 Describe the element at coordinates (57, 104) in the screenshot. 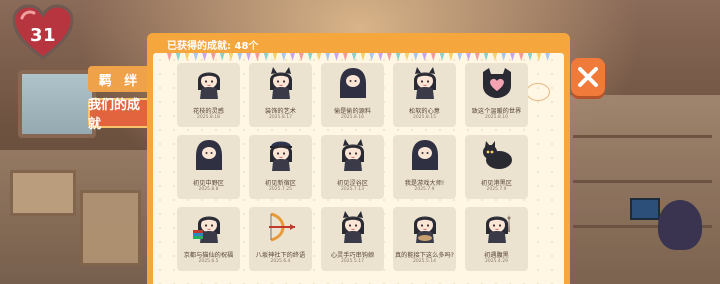

I see `background-window` at that location.